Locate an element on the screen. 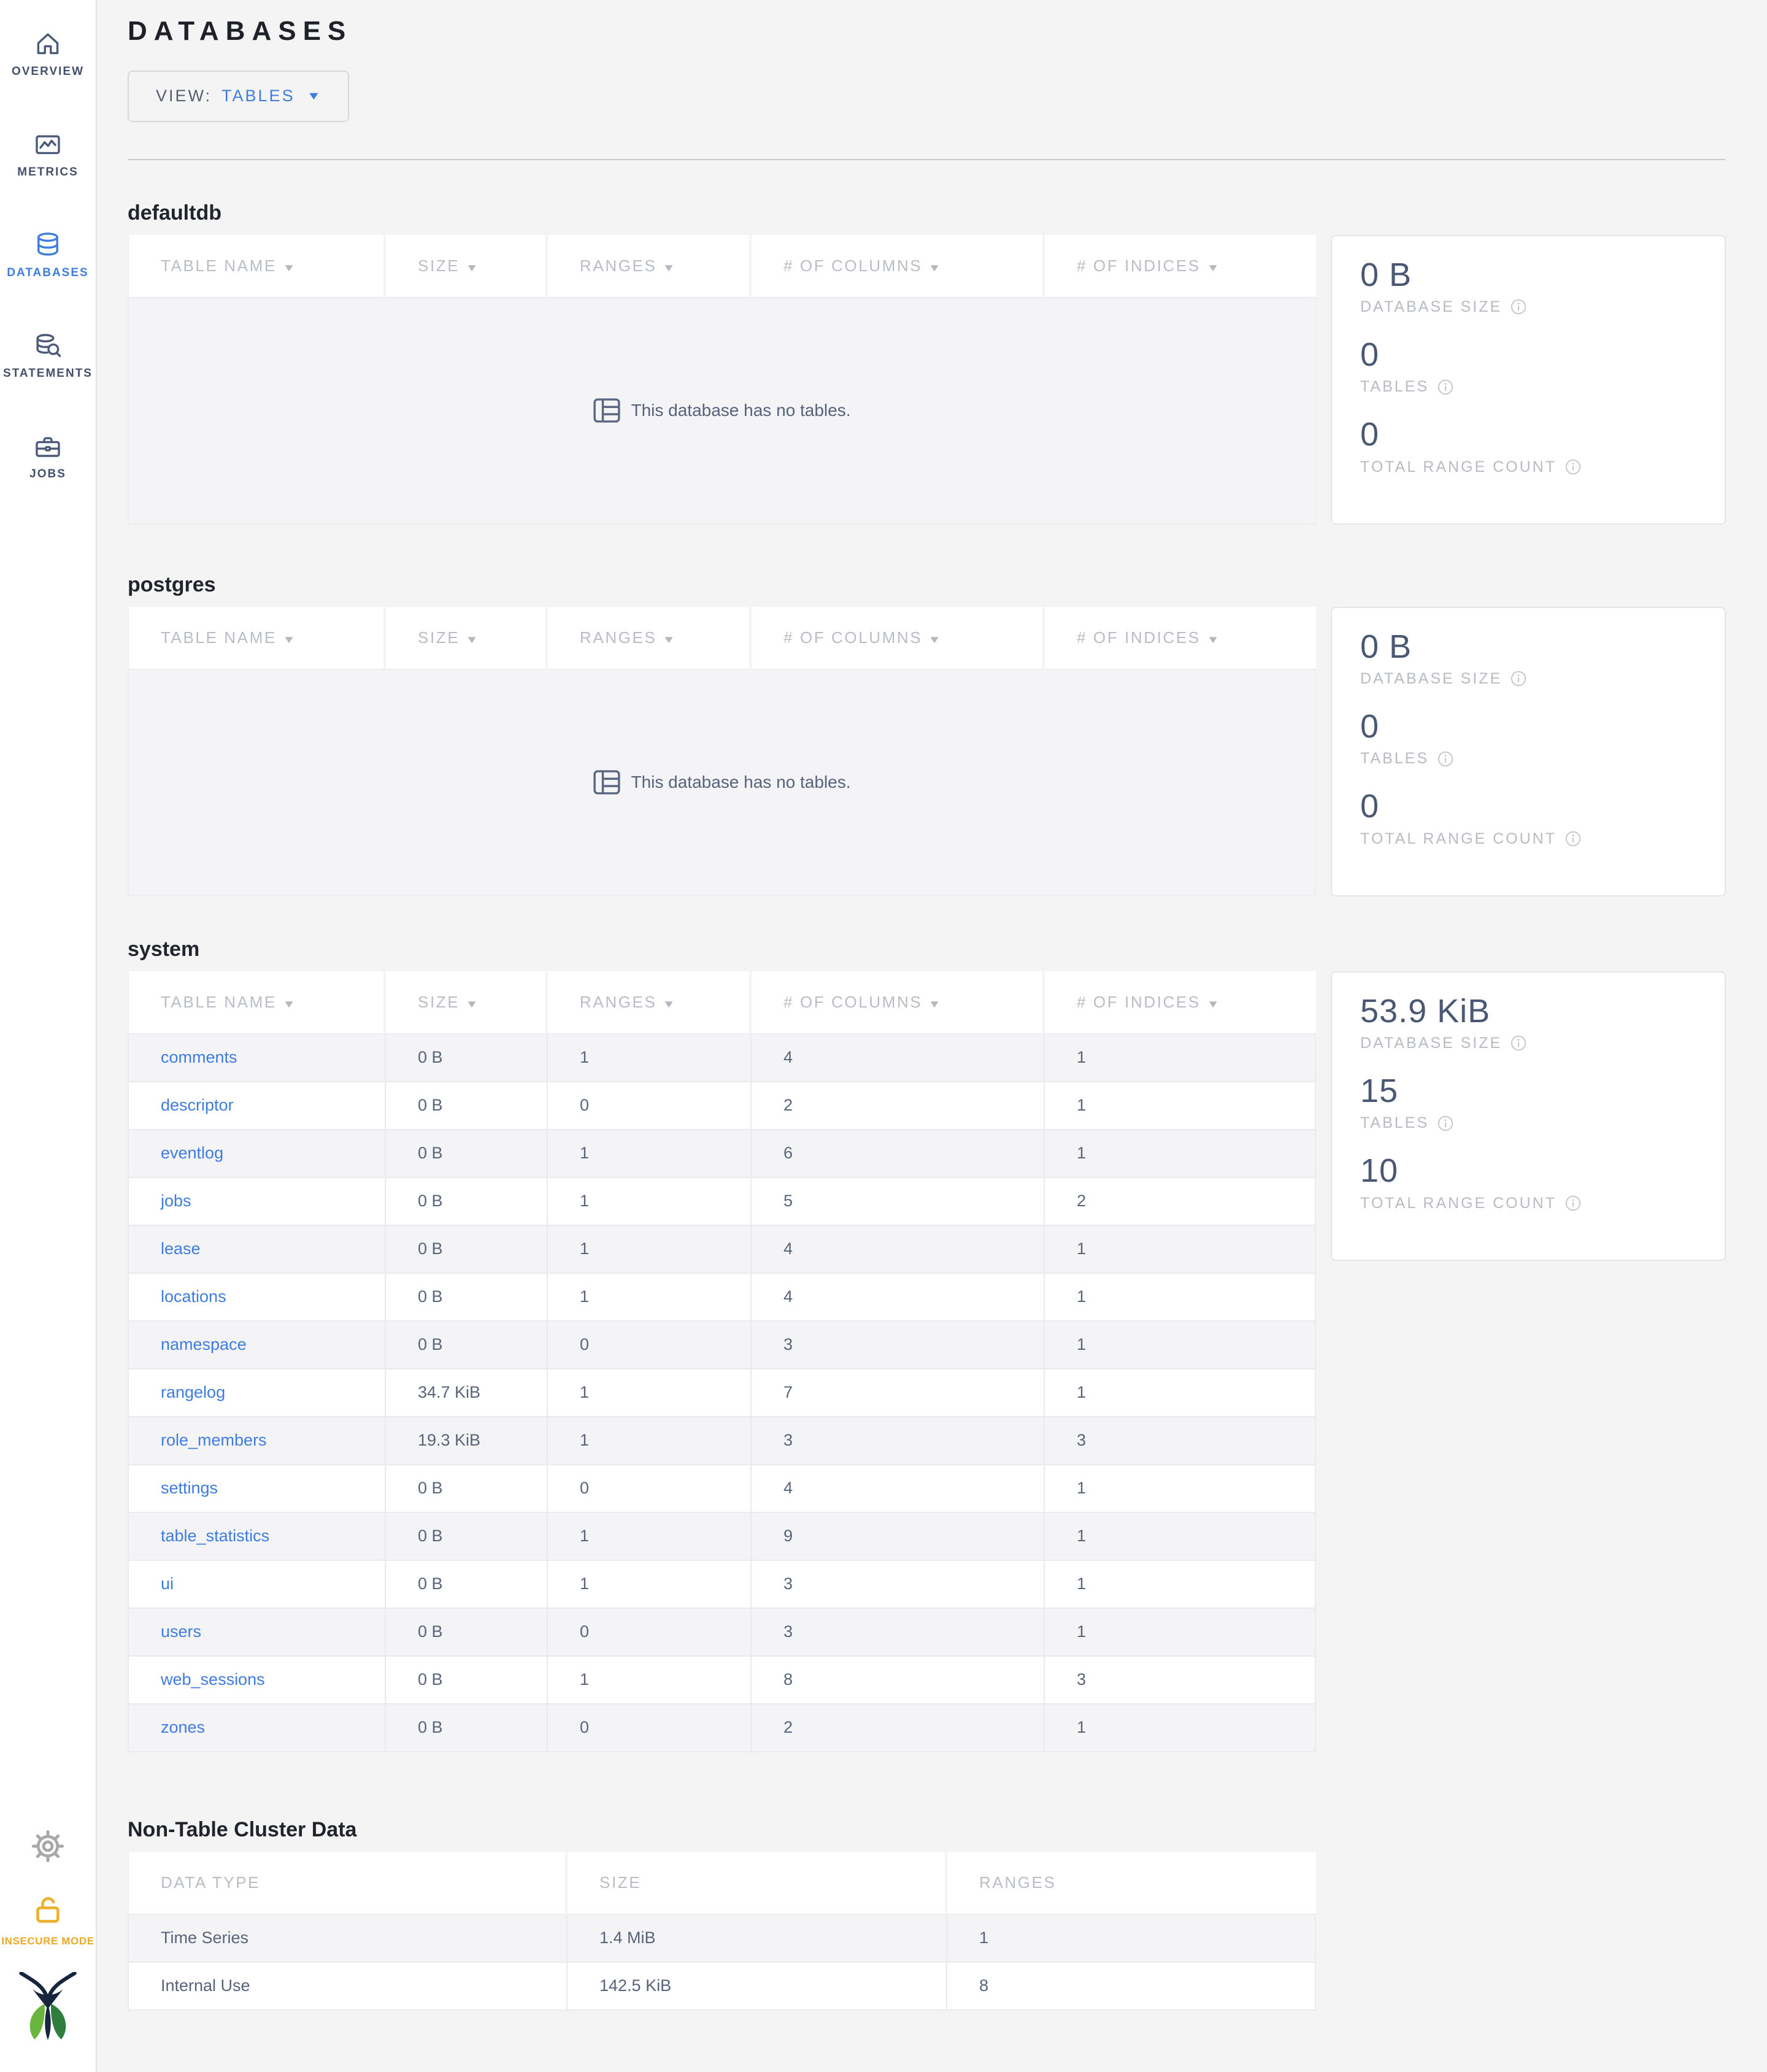 This screenshot has width=1767, height=2072. column-header-label: # OF COLUMNS is located at coordinates (853, 637).